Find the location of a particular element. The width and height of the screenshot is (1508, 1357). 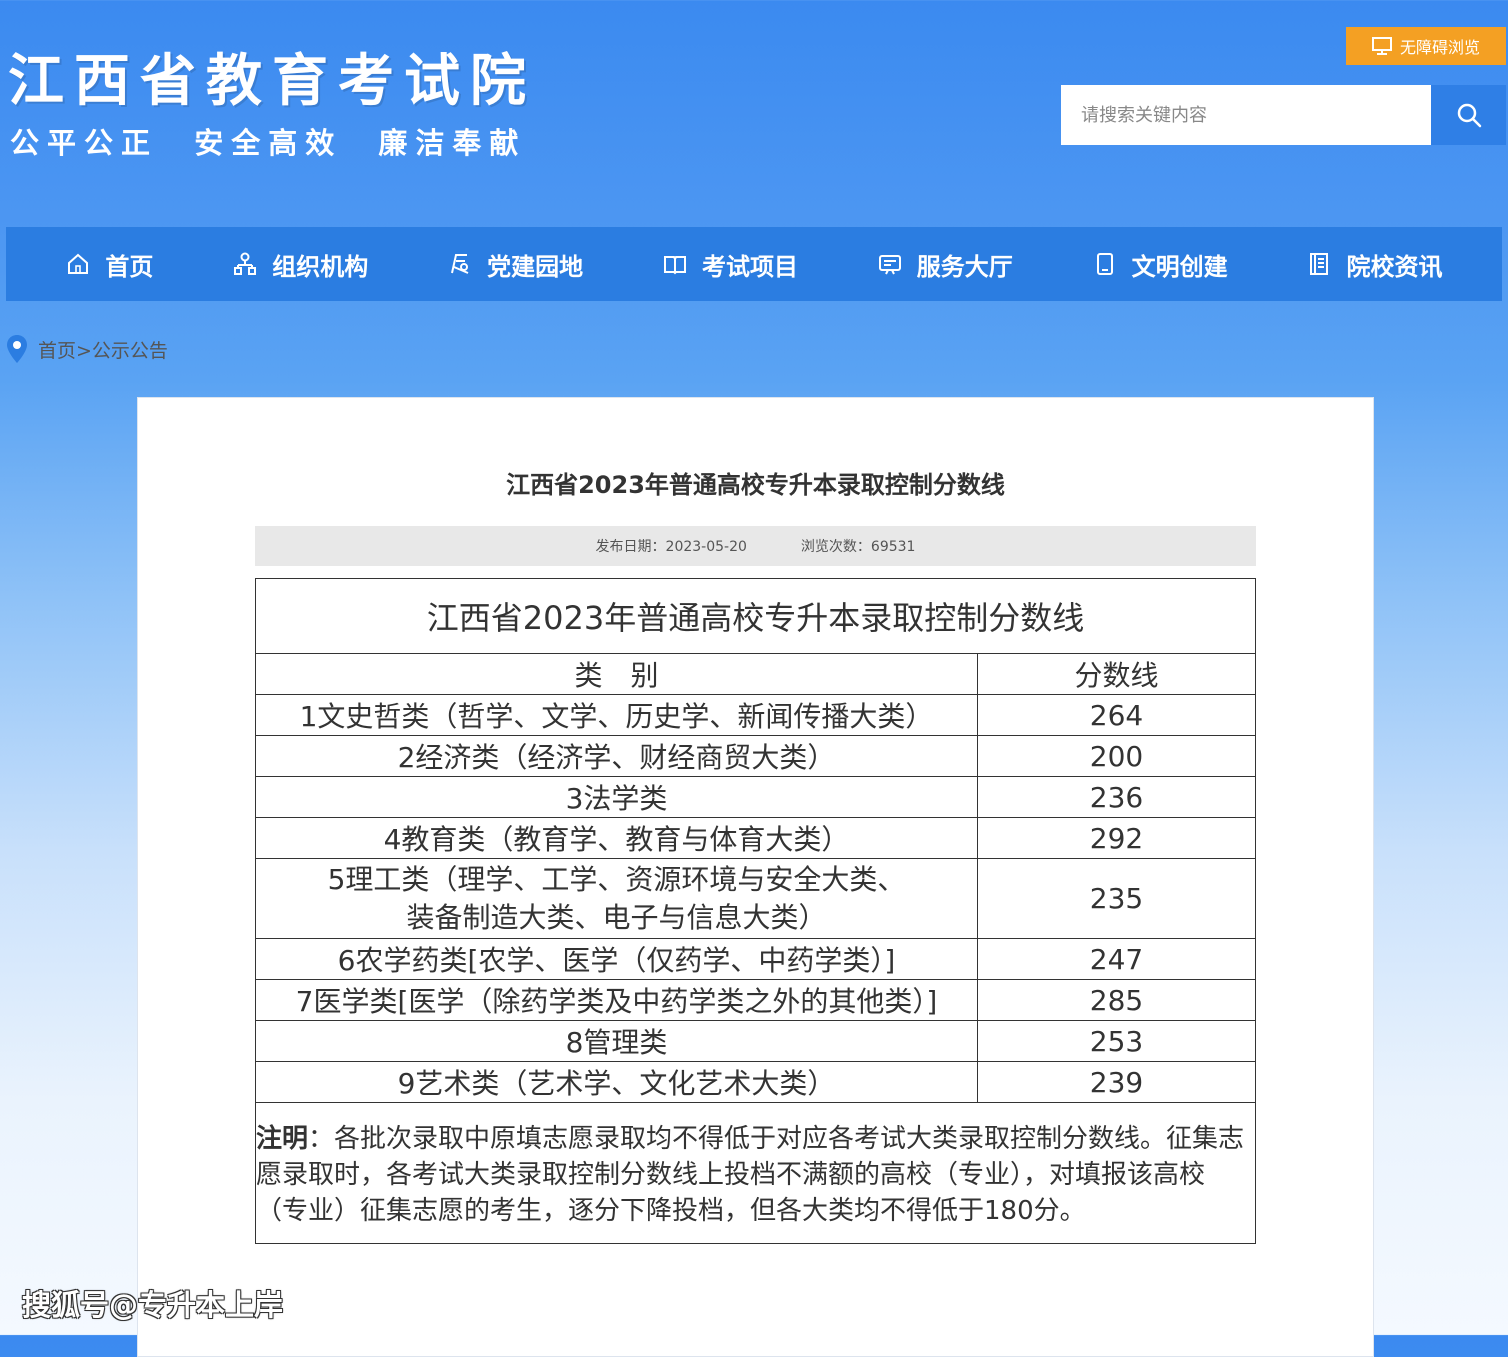

nav-item-label: 首页 is located at coordinates (129, 266).